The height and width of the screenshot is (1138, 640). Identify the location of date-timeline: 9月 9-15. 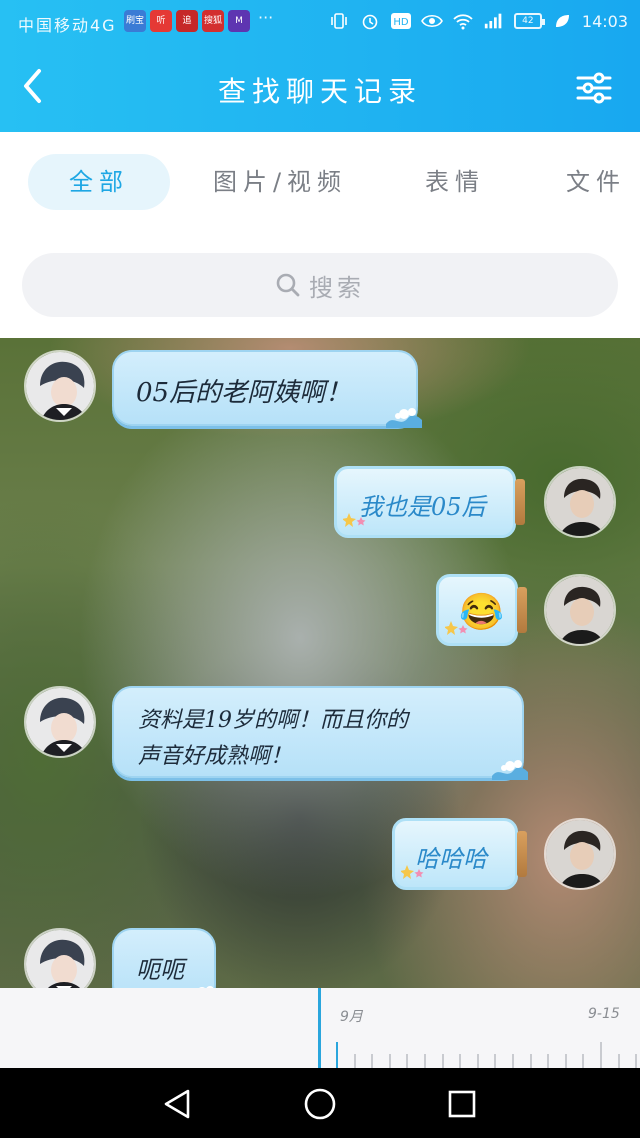
(320, 1028).